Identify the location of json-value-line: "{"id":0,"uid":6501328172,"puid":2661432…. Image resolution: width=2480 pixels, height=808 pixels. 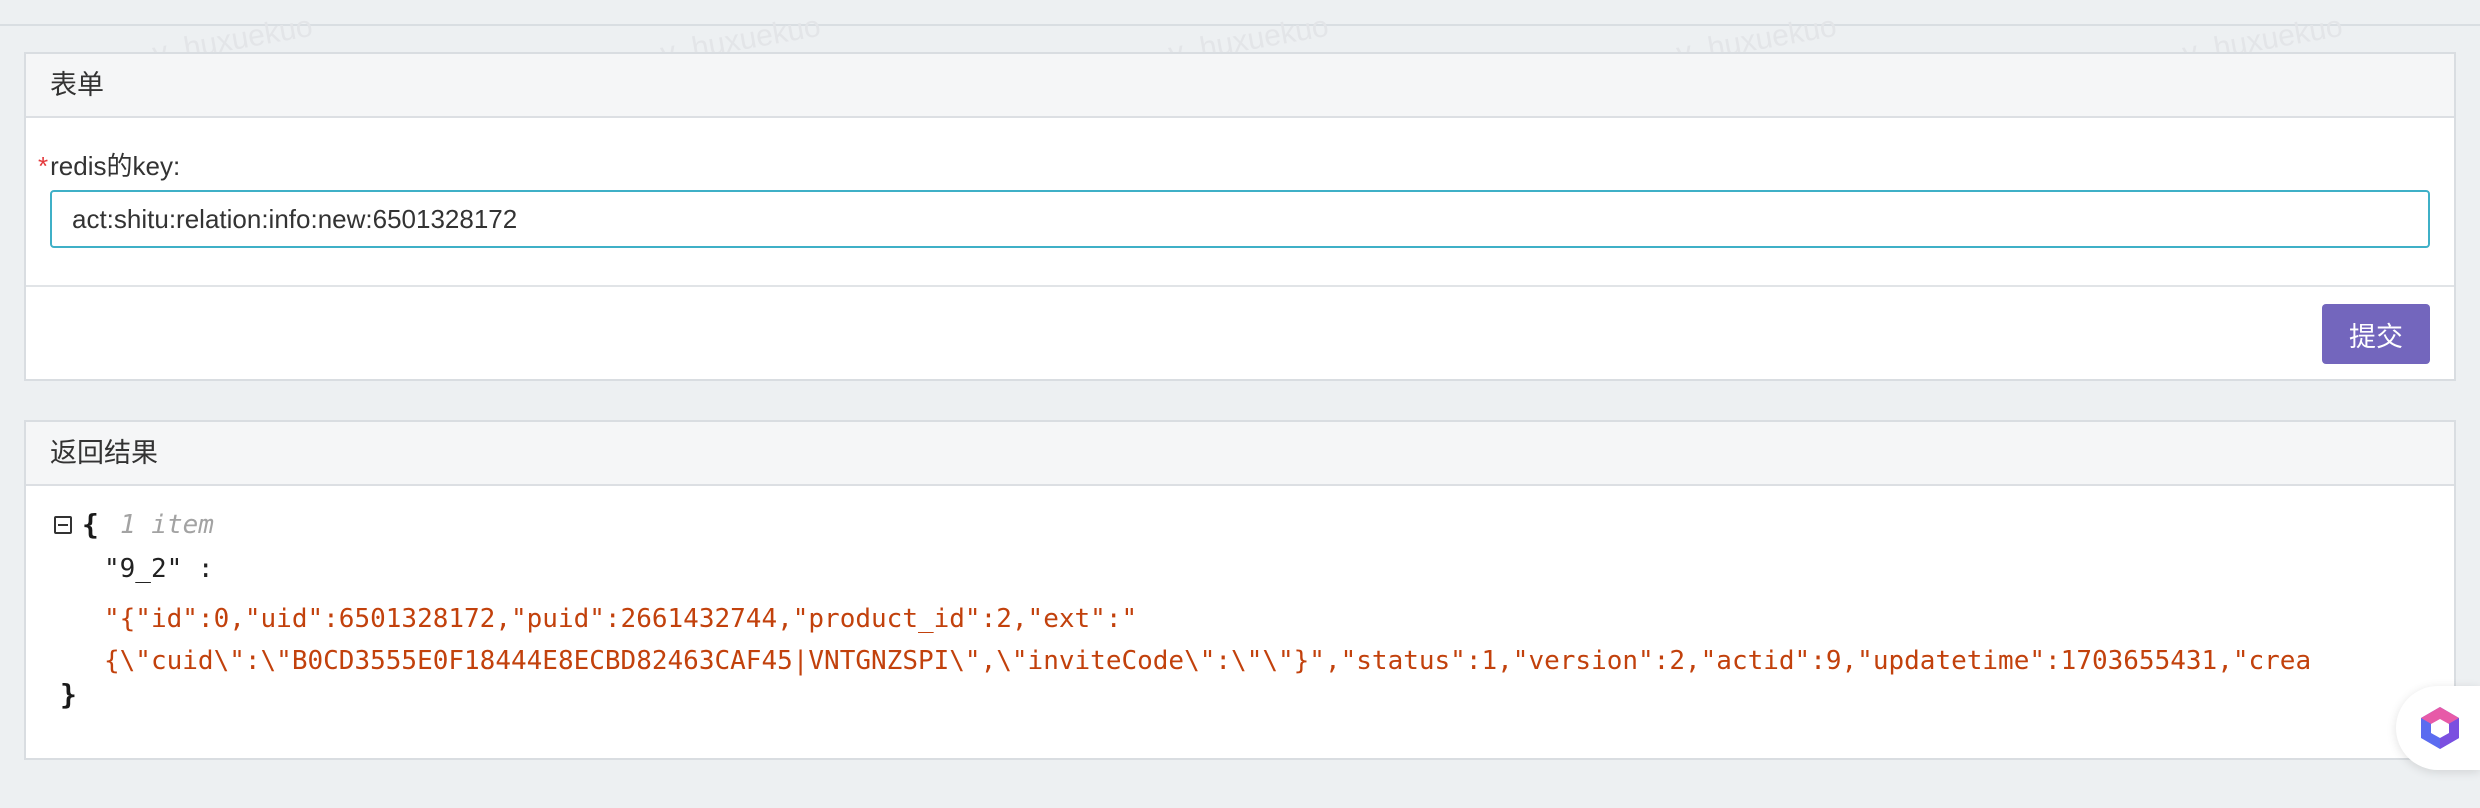
(621, 619).